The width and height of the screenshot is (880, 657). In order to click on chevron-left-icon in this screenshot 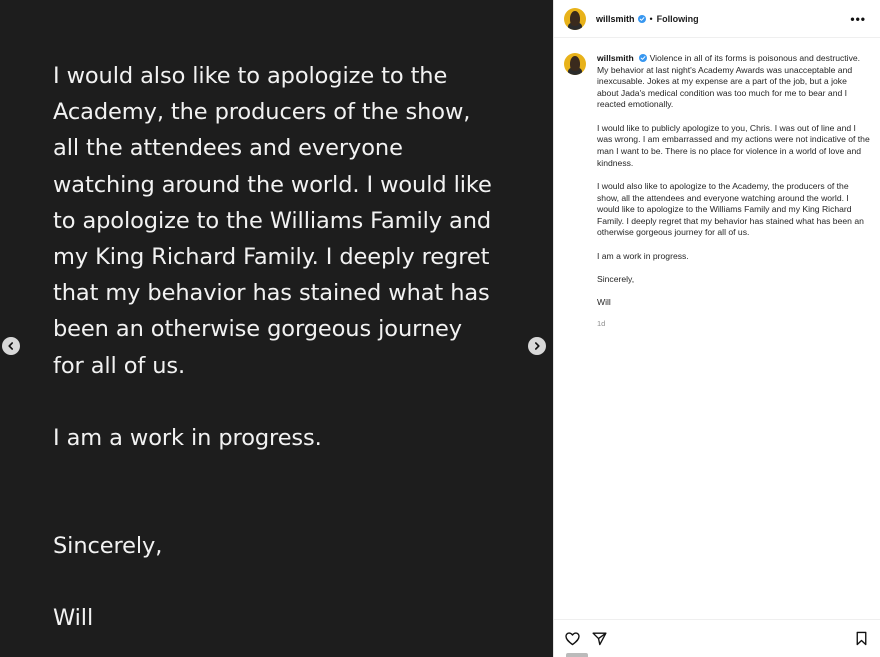, I will do `click(10, 346)`.